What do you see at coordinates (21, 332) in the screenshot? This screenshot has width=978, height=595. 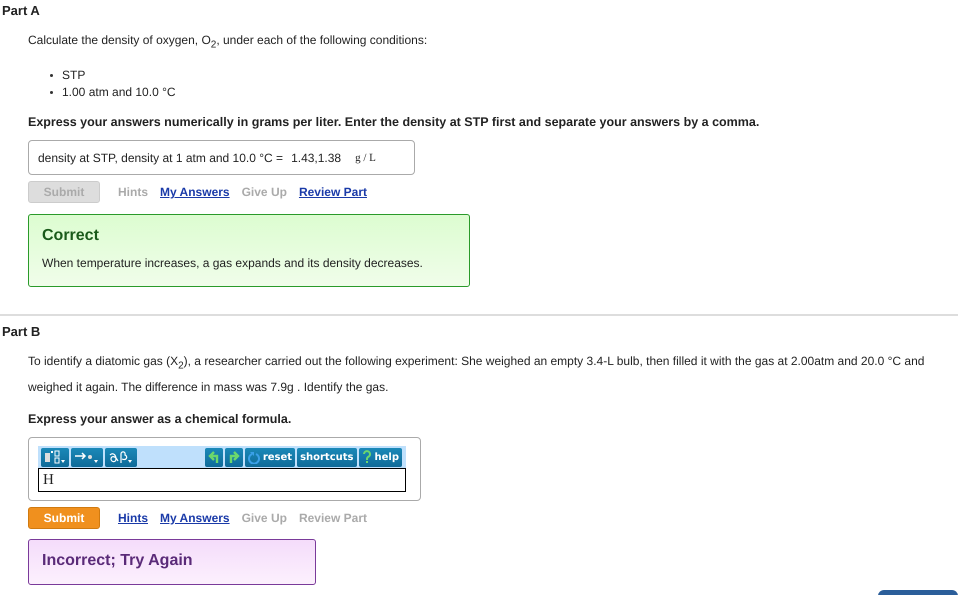 I see `part-heading: Part B` at bounding box center [21, 332].